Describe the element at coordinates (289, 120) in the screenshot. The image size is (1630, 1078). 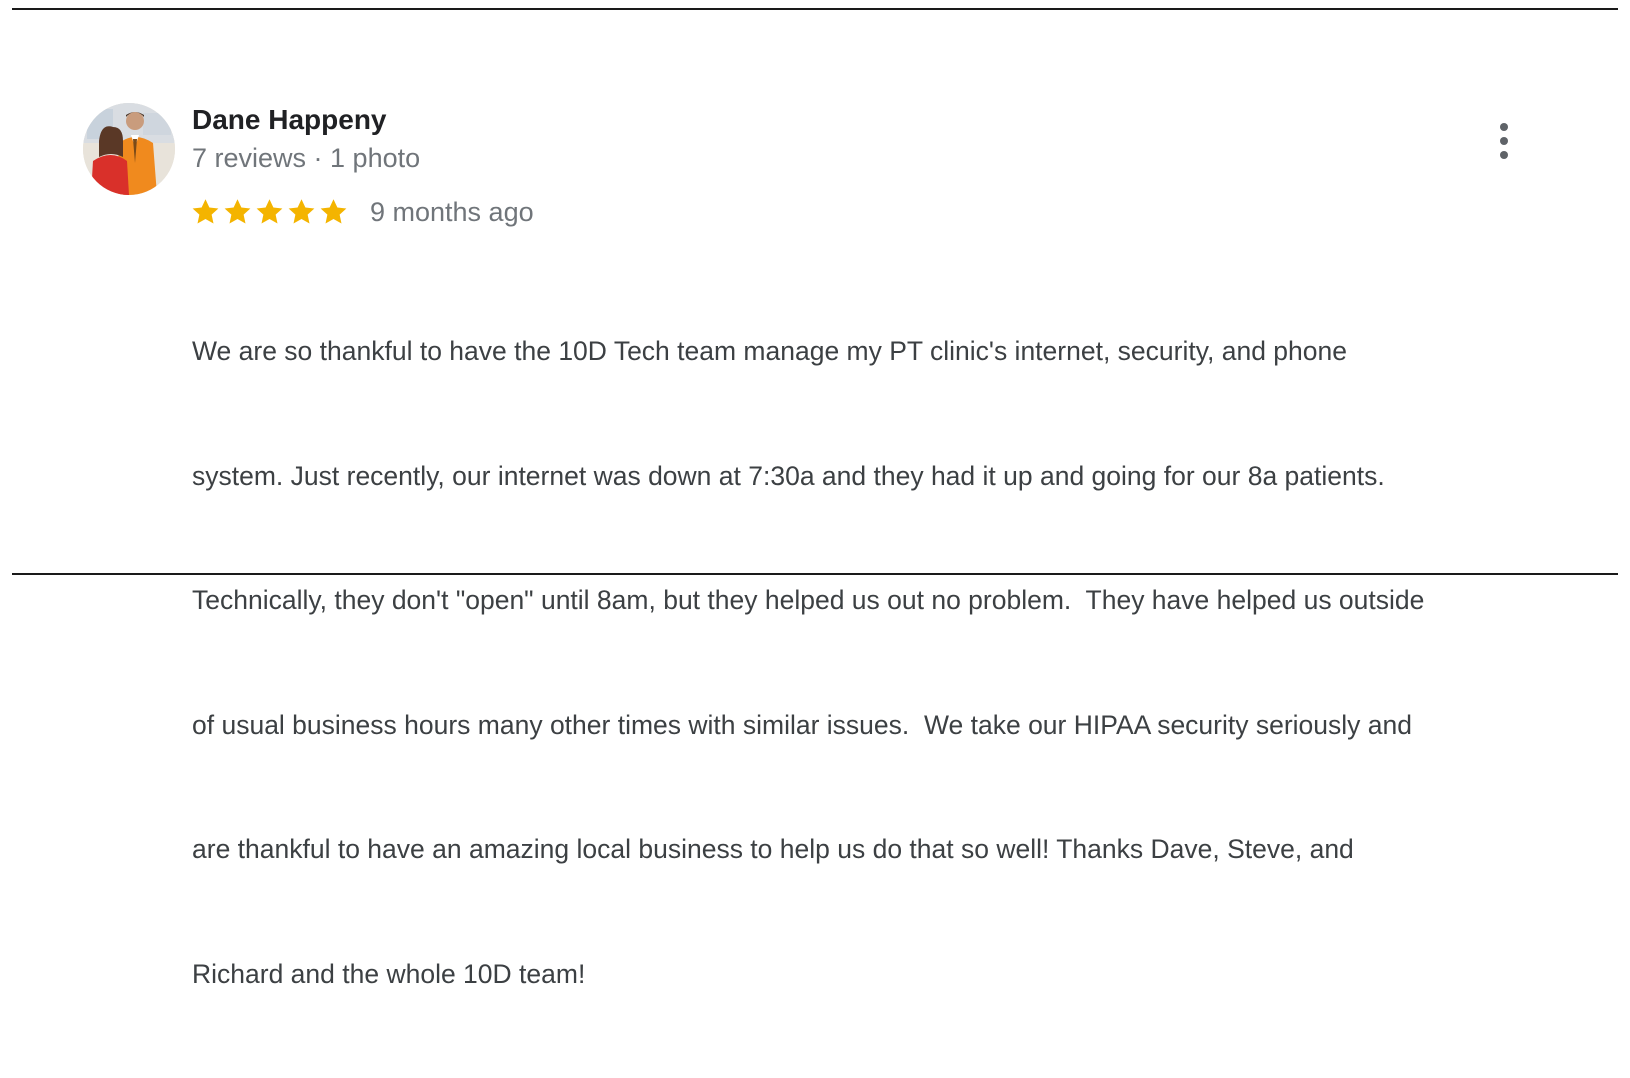
I see `reviewer-name: Dane Happeny` at that location.